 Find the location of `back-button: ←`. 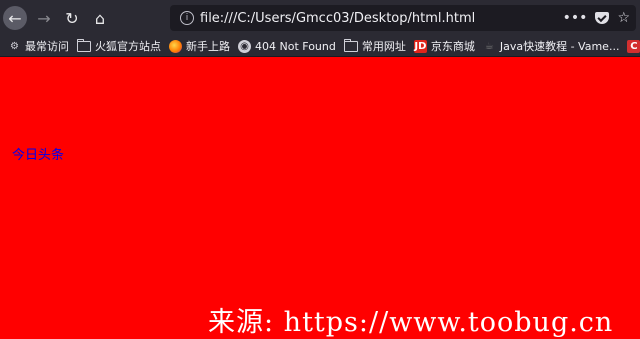

back-button: ← is located at coordinates (15, 18).